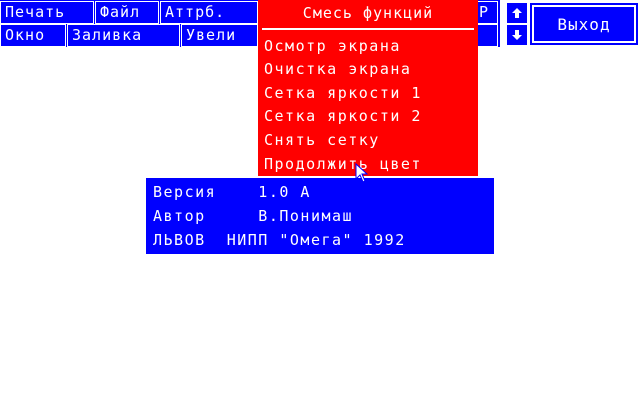 This screenshot has height=400, width=640. I want to click on menu-item-view-screen: Осмотр экрана, so click(332, 46).